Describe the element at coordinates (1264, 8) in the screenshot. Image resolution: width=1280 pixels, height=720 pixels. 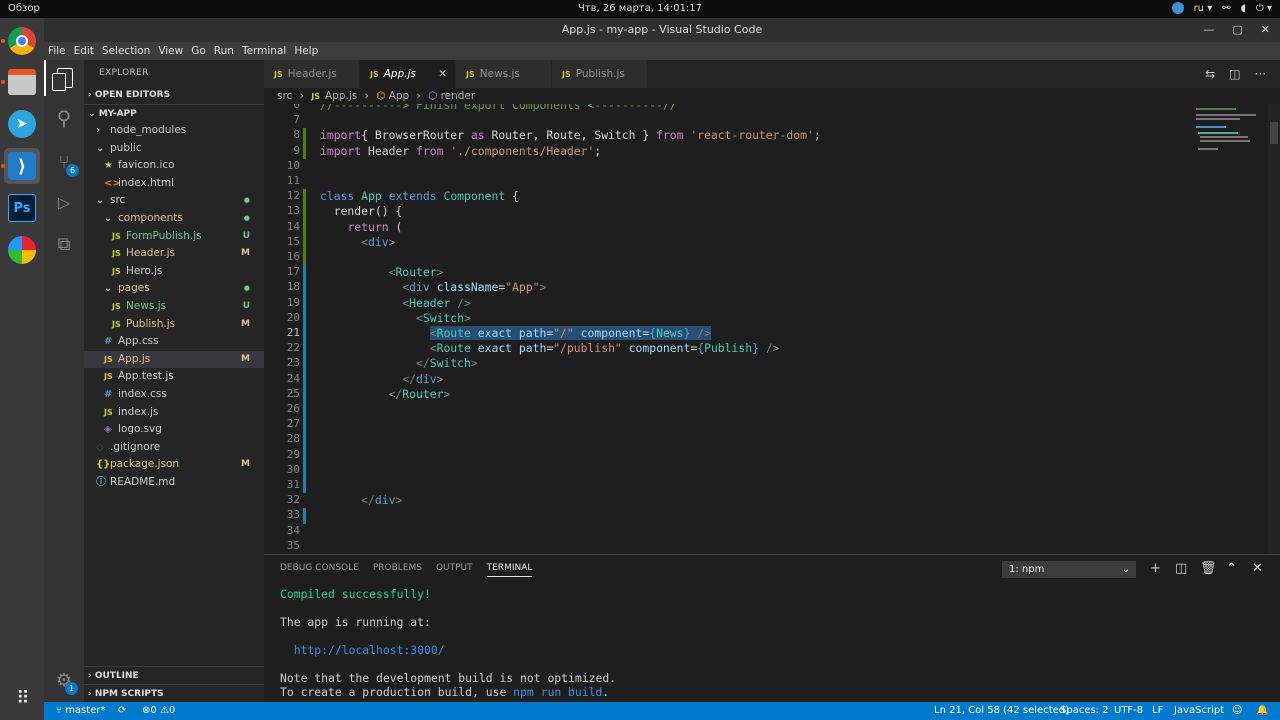
I see `power-icon: ⏻ ▾` at that location.